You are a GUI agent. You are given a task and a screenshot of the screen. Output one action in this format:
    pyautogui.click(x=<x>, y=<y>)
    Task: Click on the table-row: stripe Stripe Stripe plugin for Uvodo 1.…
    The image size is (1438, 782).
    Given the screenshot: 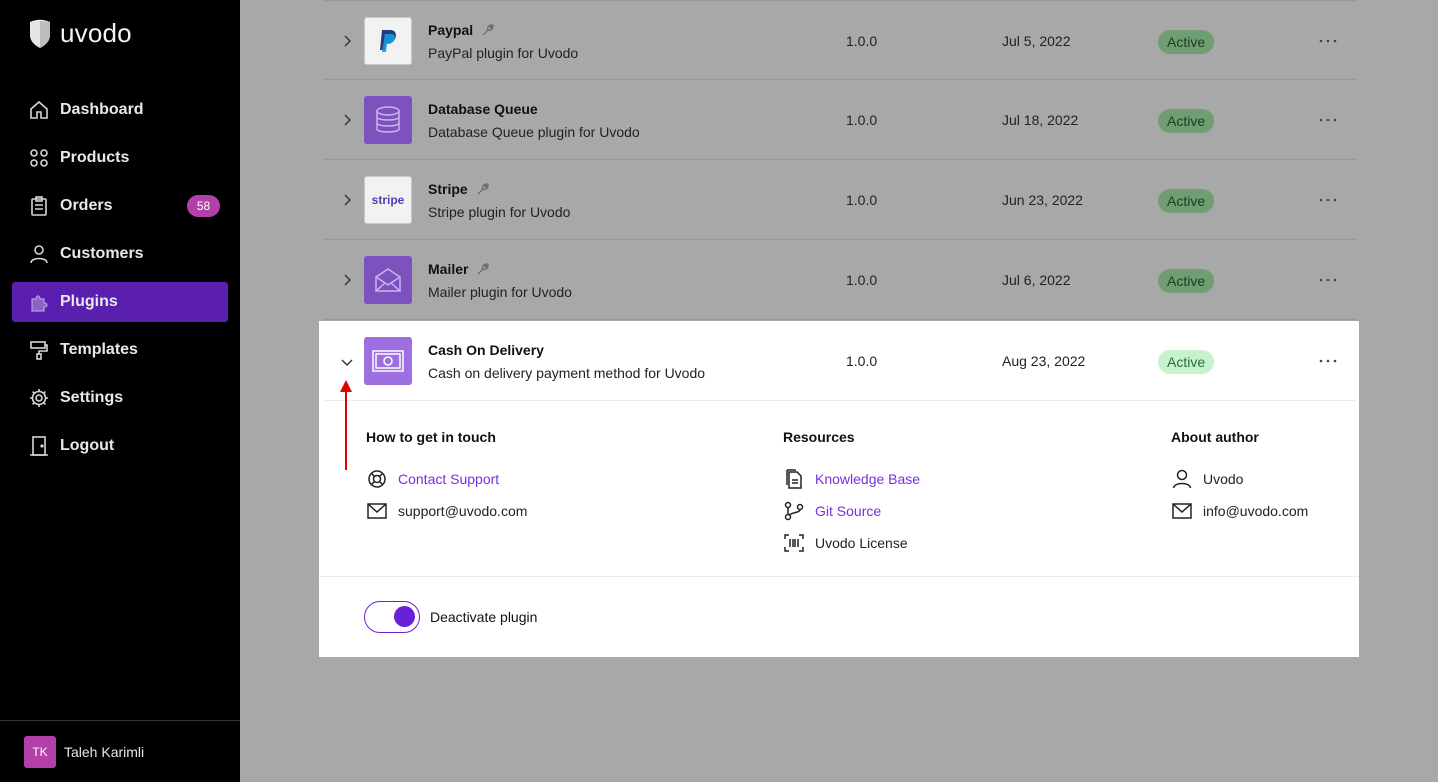 What is the action you would take?
    pyautogui.click(x=840, y=200)
    